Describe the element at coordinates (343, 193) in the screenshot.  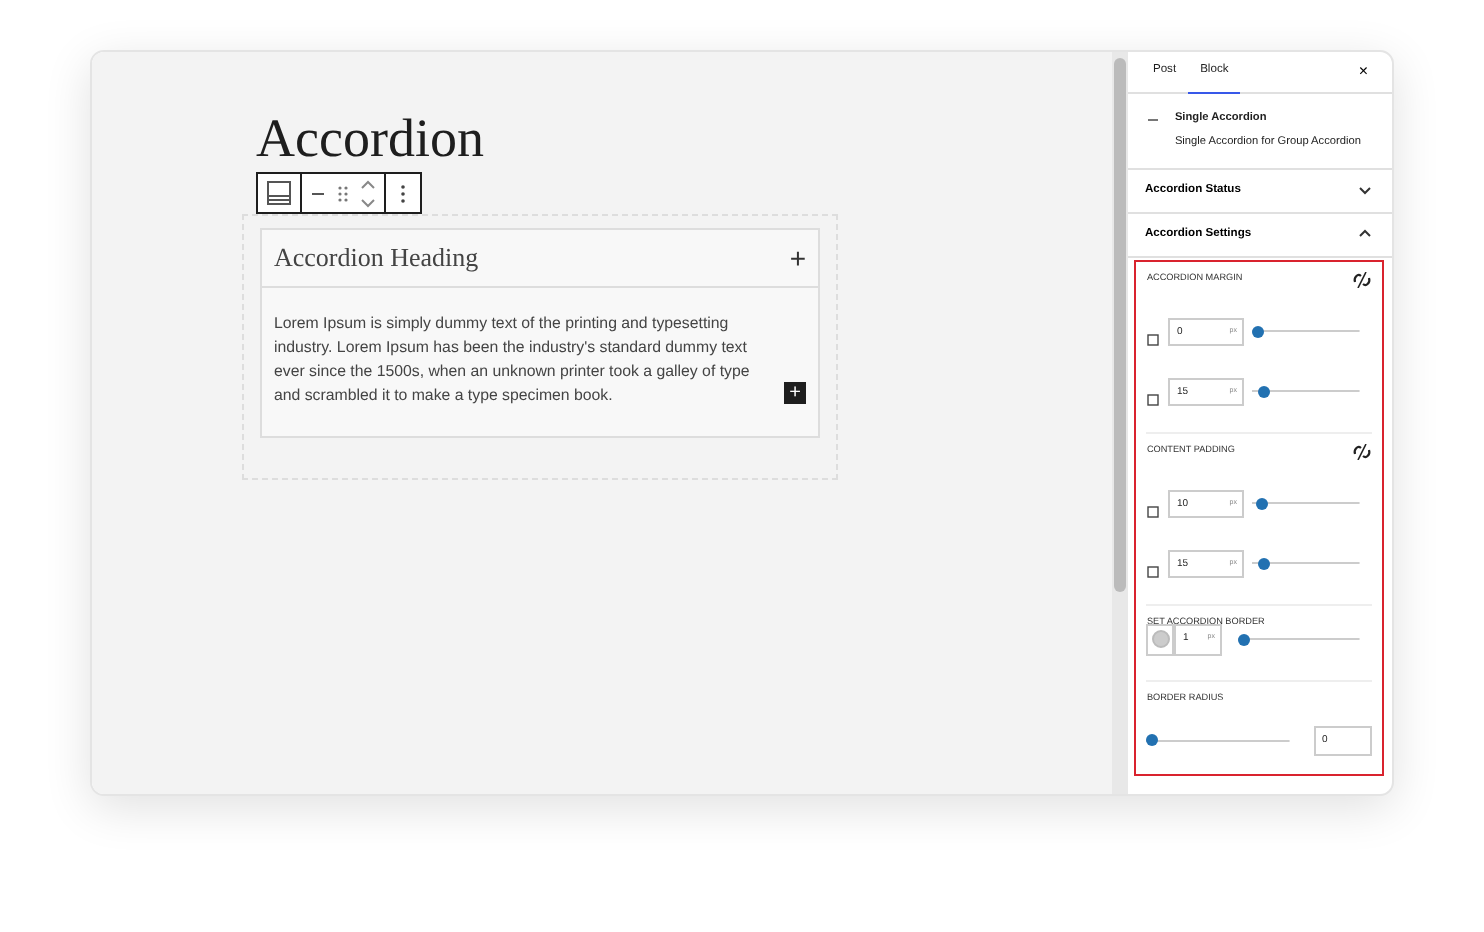
I see `drag-handle-icon` at that location.